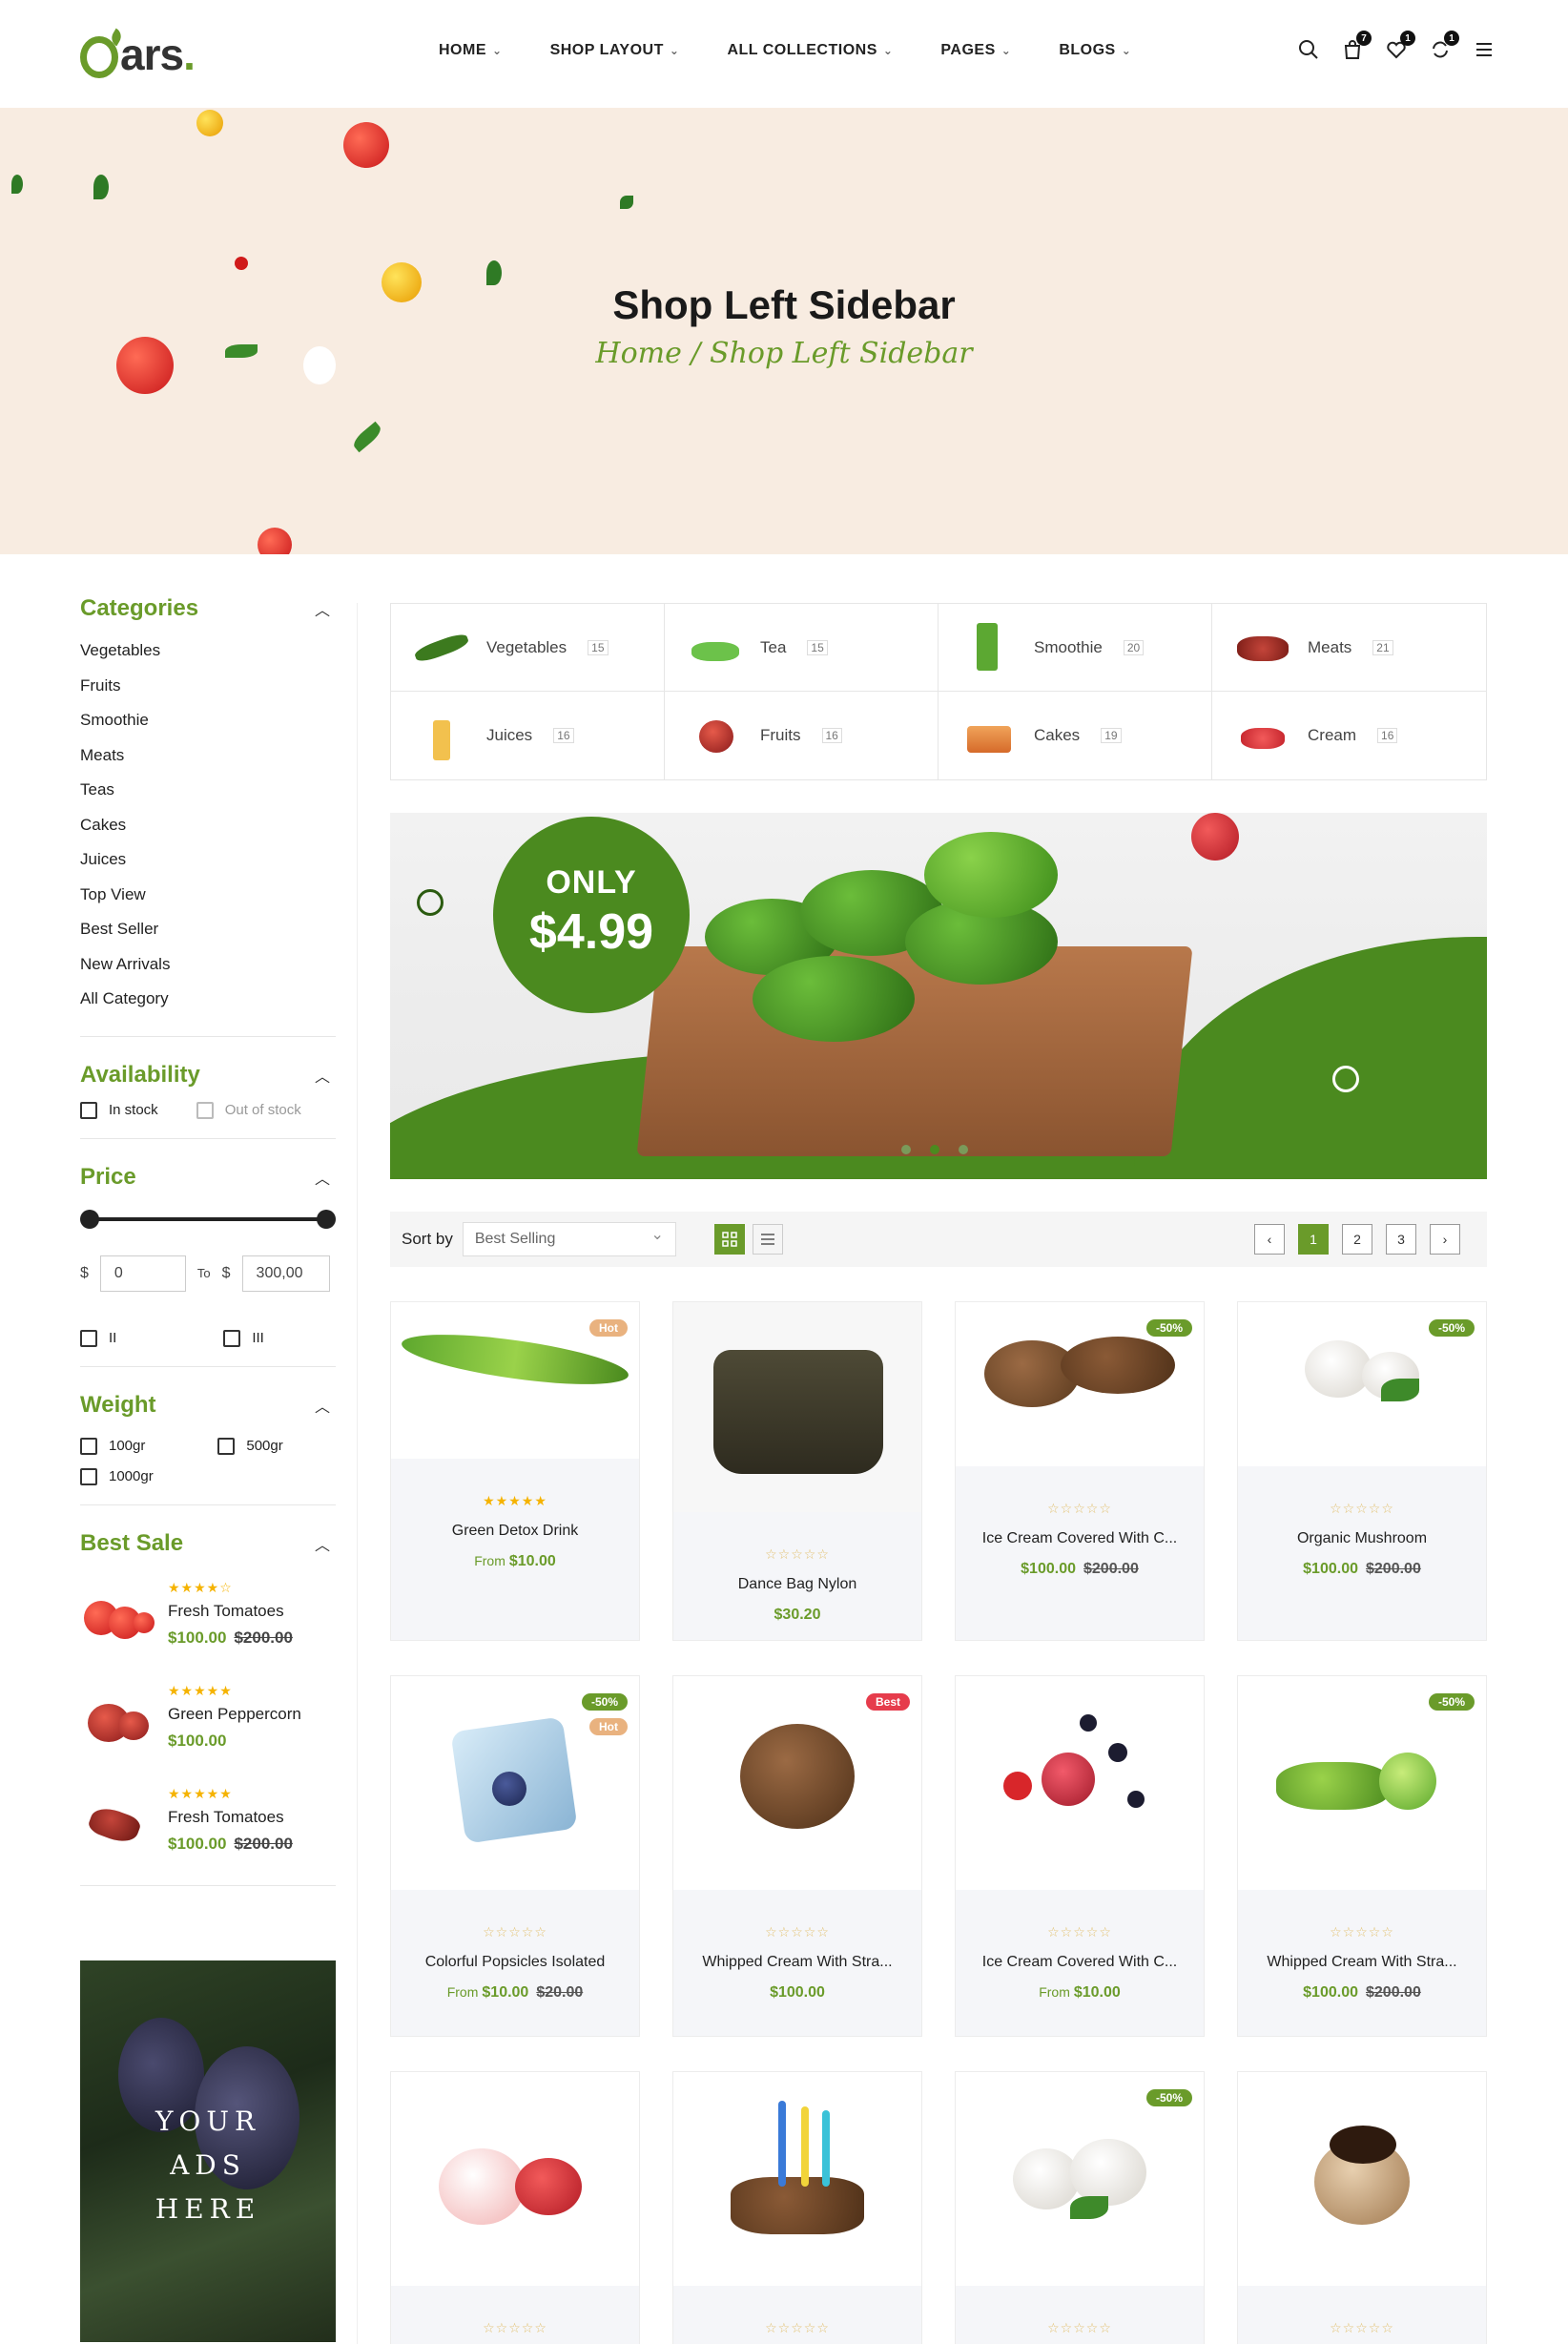 This screenshot has height=2344, width=1568. What do you see at coordinates (208, 1622) in the screenshot?
I see `best-sale-item: ★★★★☆ Fresh Tomatoes $100.00 $200.00` at bounding box center [208, 1622].